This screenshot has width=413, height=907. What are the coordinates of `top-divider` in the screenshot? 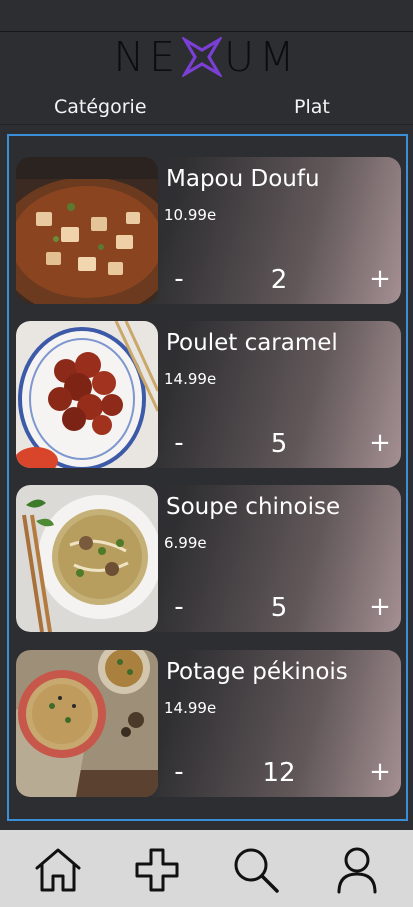 It's located at (206, 31).